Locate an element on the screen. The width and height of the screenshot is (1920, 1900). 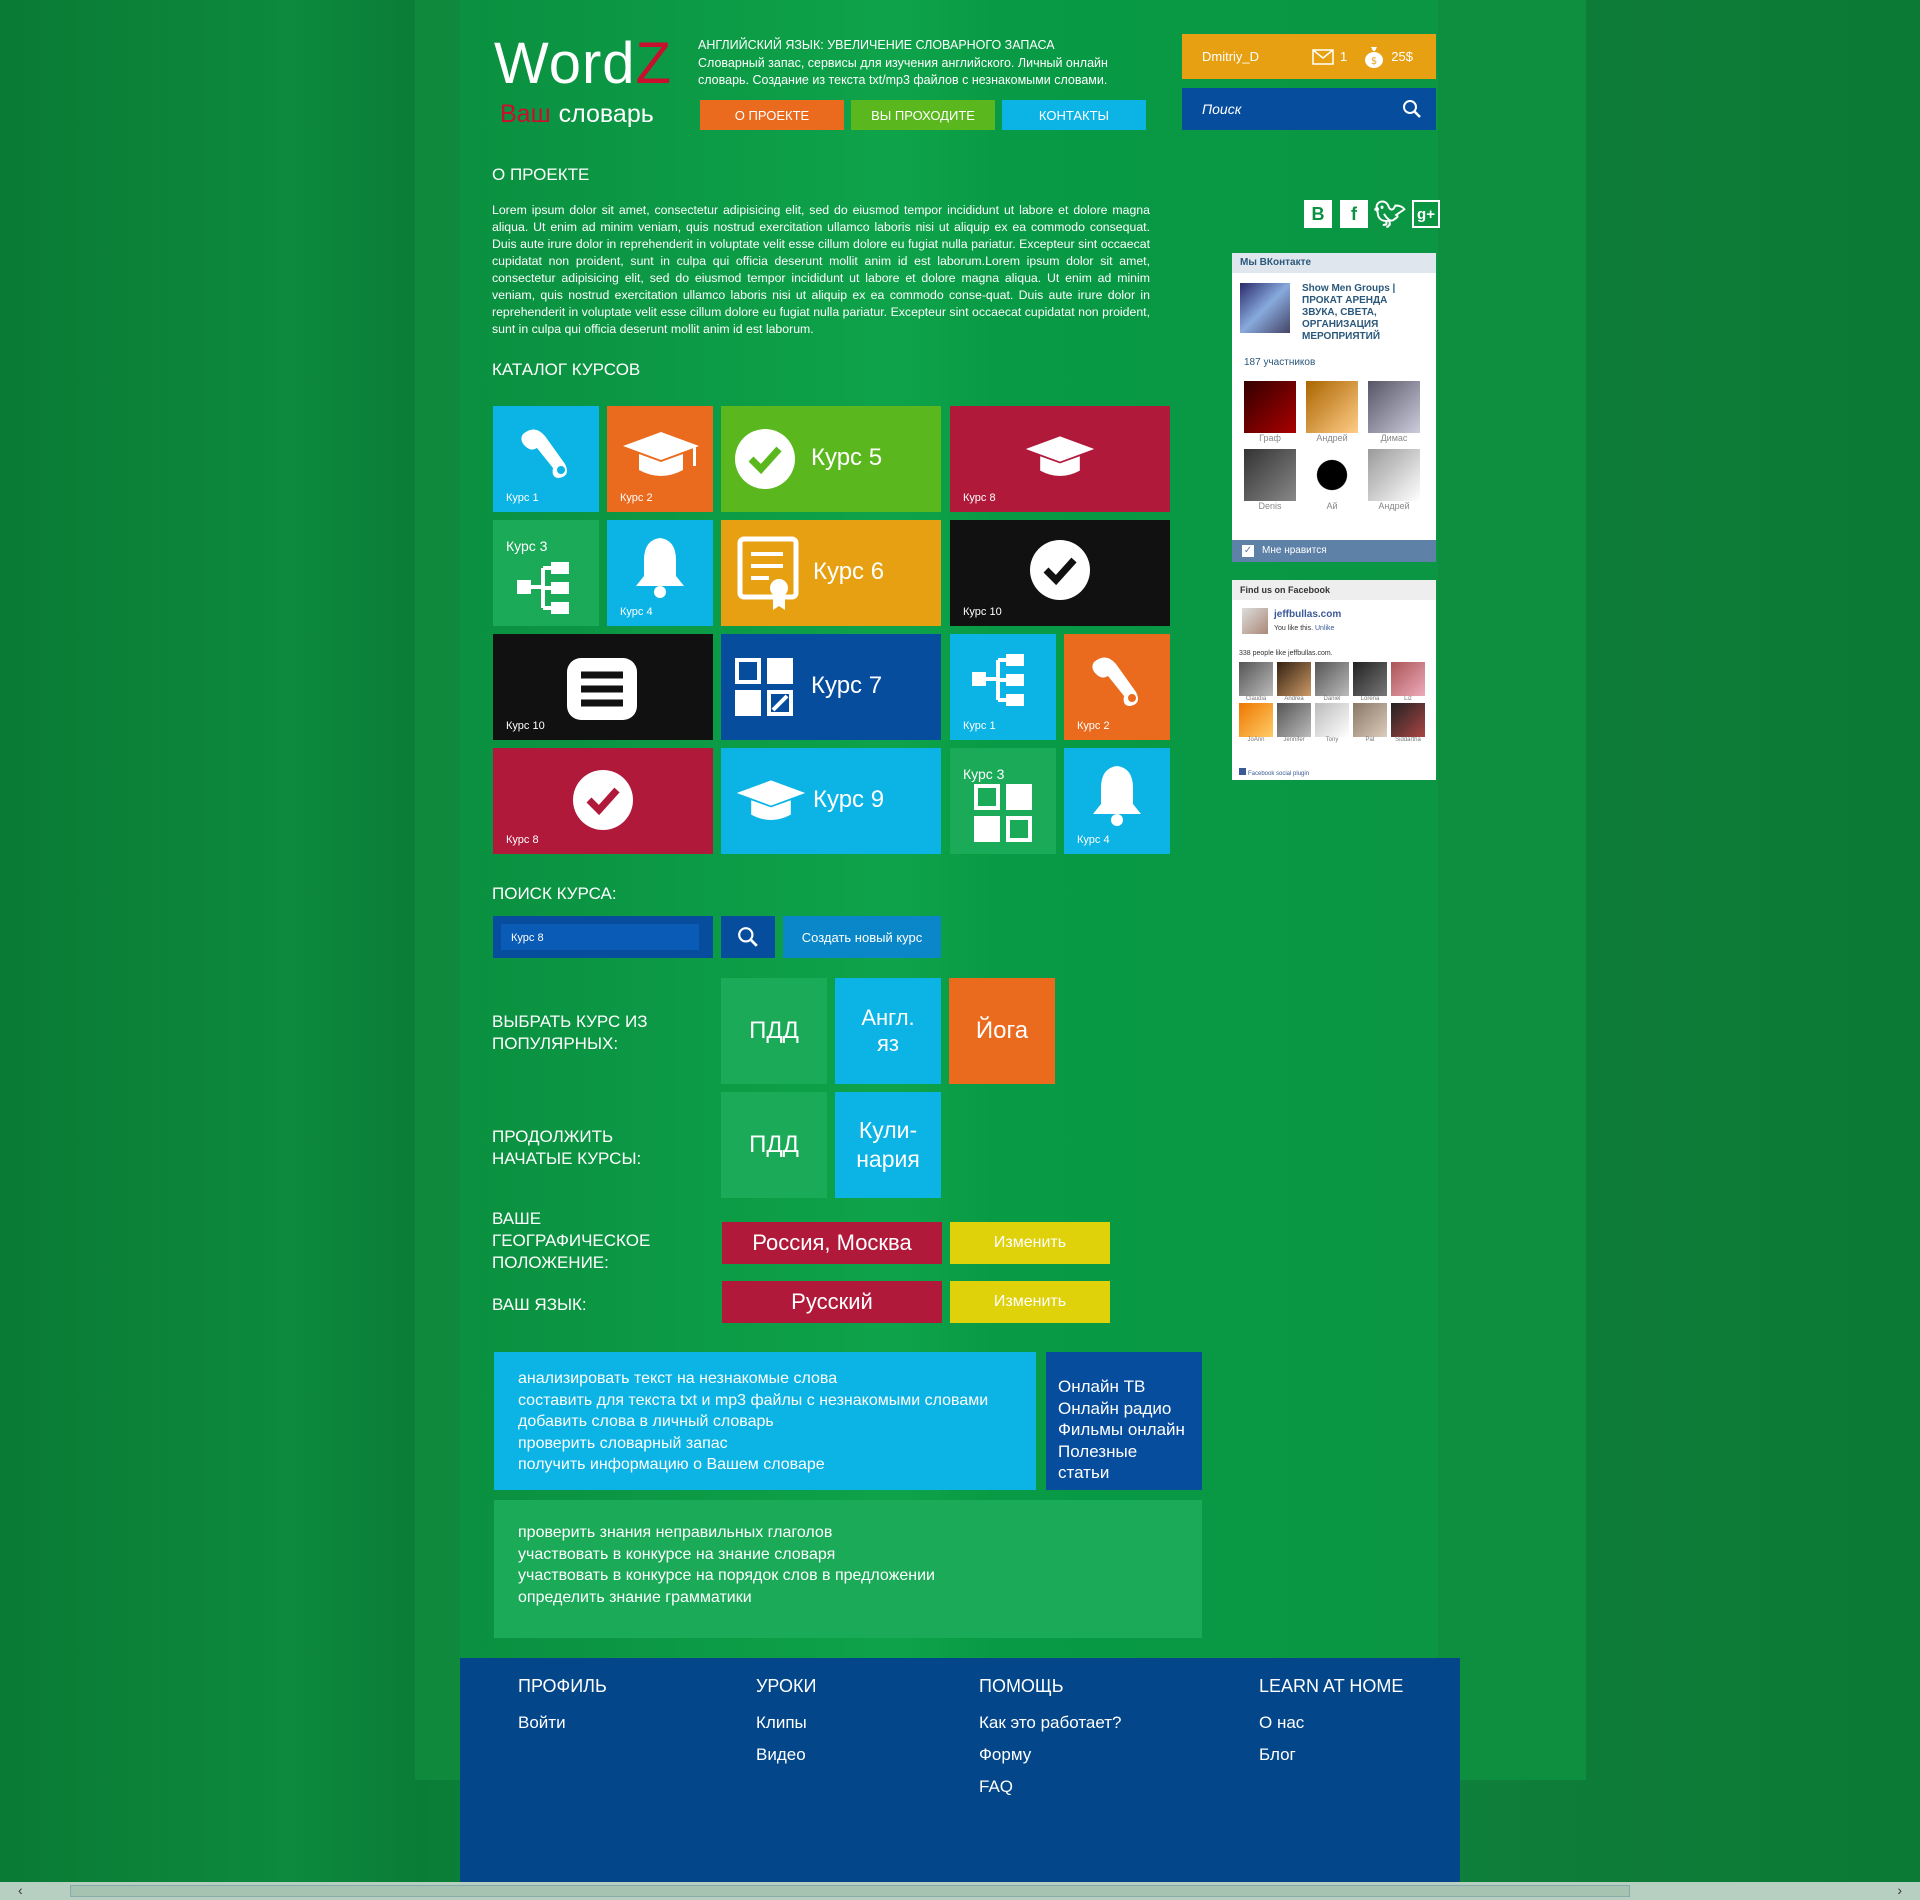
vk-member: Denis is located at coordinates (1270, 480).